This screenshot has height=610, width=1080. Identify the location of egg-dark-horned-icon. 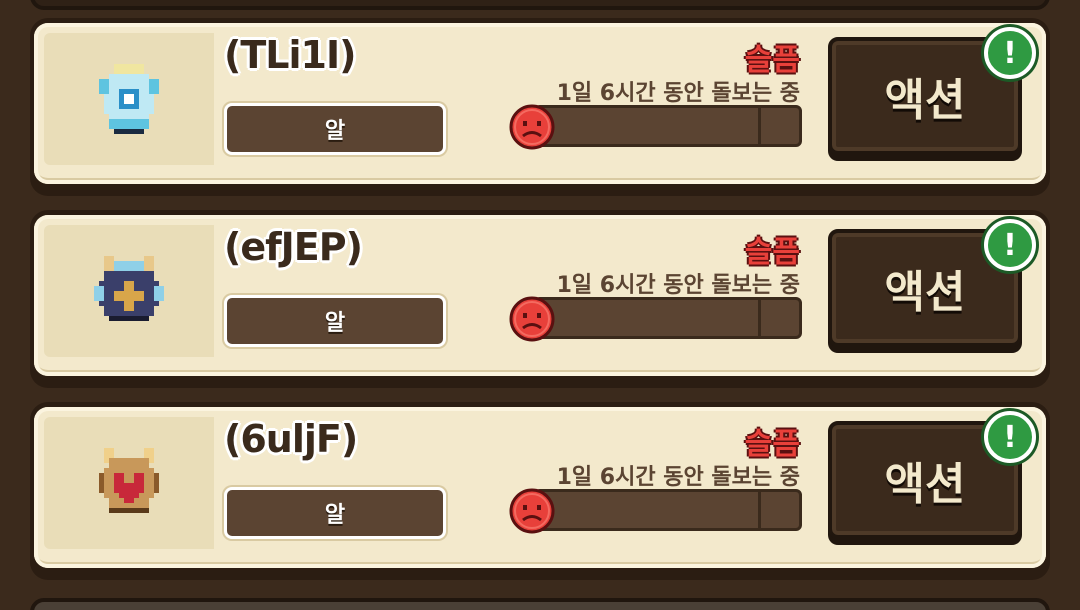
(129, 288).